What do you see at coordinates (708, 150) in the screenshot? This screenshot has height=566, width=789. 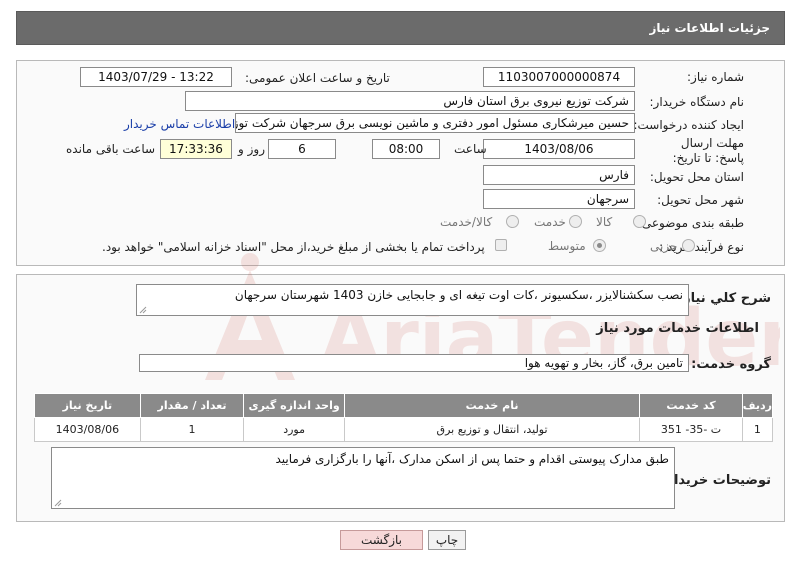 I see `deadline-label-text: مهلت ارسال پاسخ: تا تاریخ:` at bounding box center [708, 150].